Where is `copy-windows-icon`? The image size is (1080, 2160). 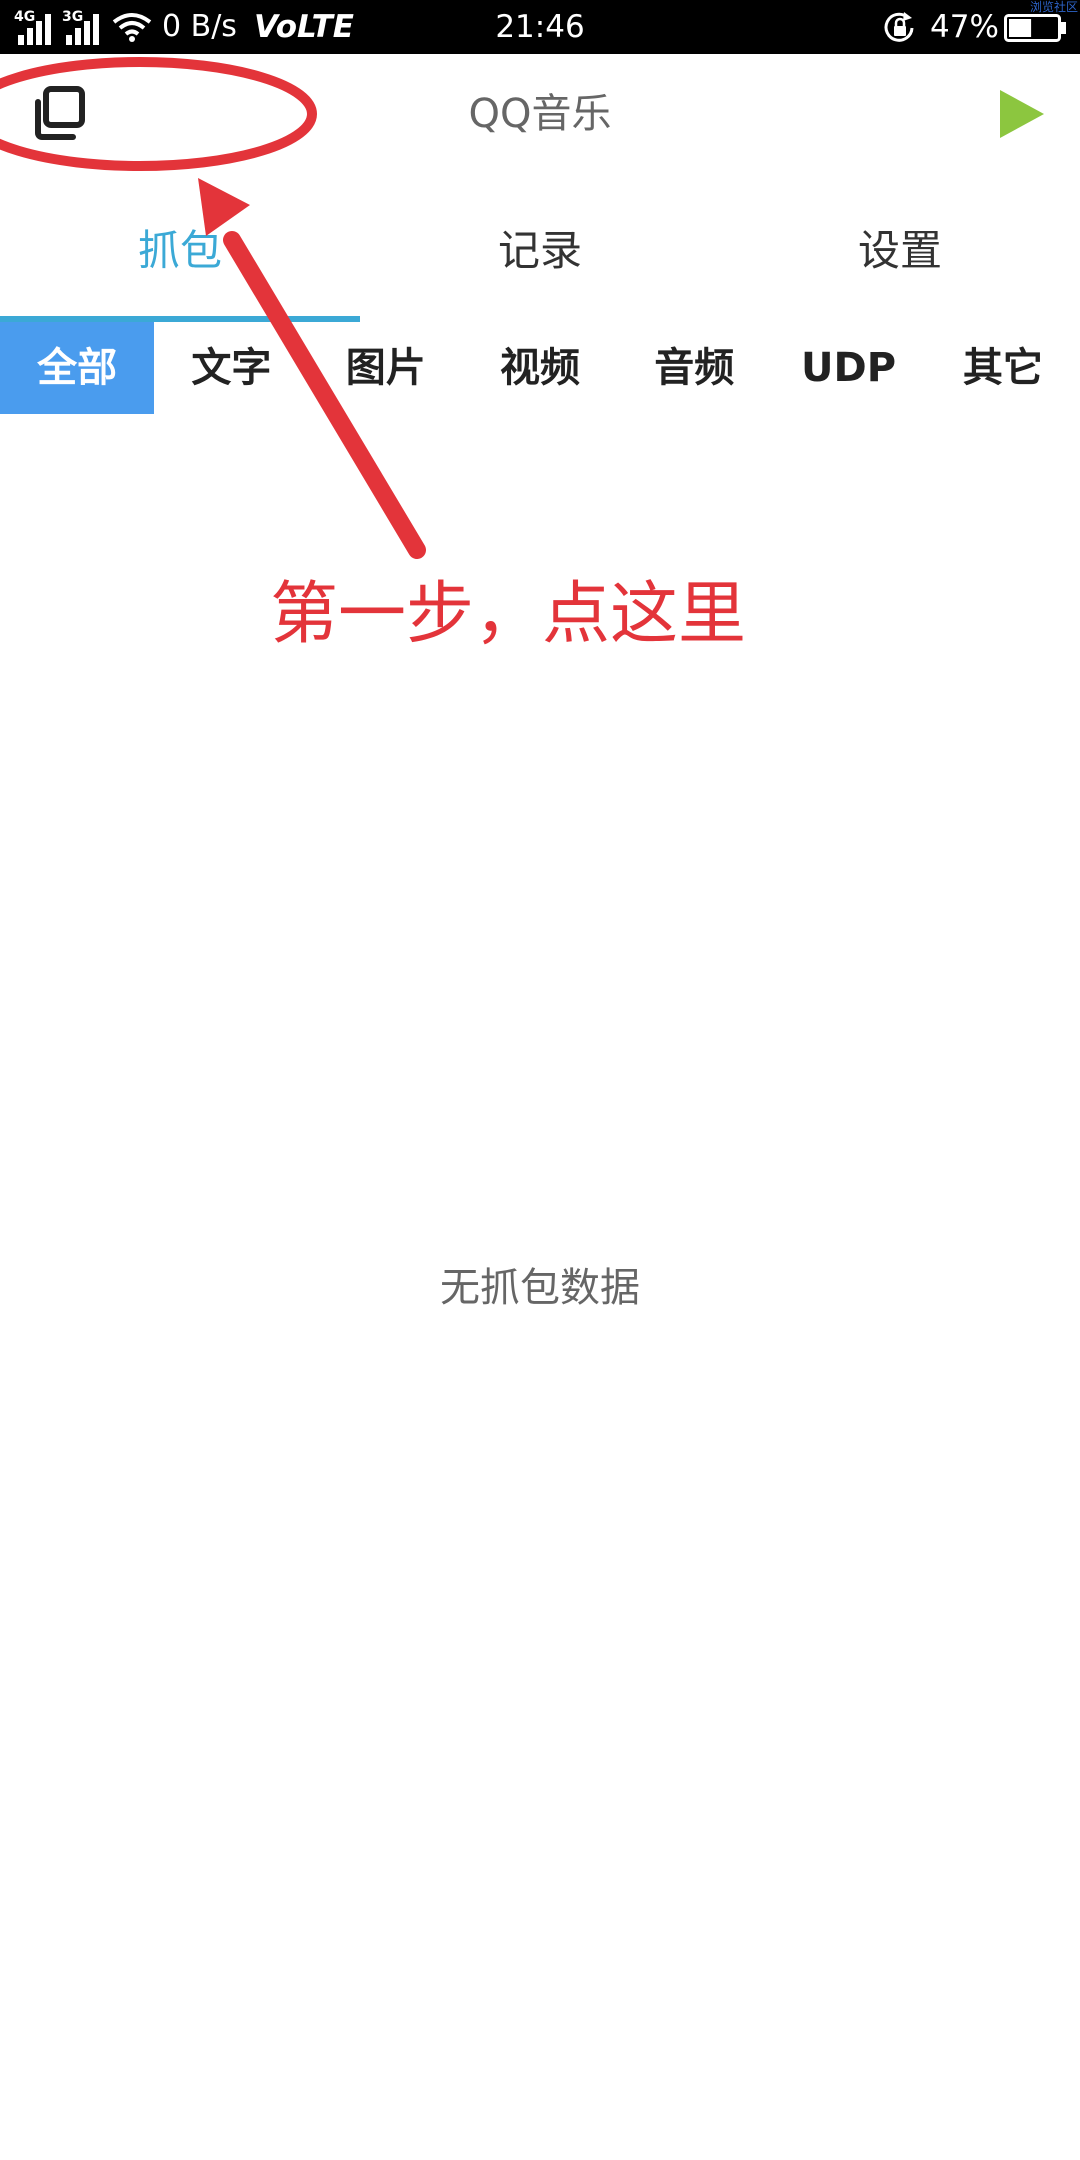 copy-windows-icon is located at coordinates (60, 113).